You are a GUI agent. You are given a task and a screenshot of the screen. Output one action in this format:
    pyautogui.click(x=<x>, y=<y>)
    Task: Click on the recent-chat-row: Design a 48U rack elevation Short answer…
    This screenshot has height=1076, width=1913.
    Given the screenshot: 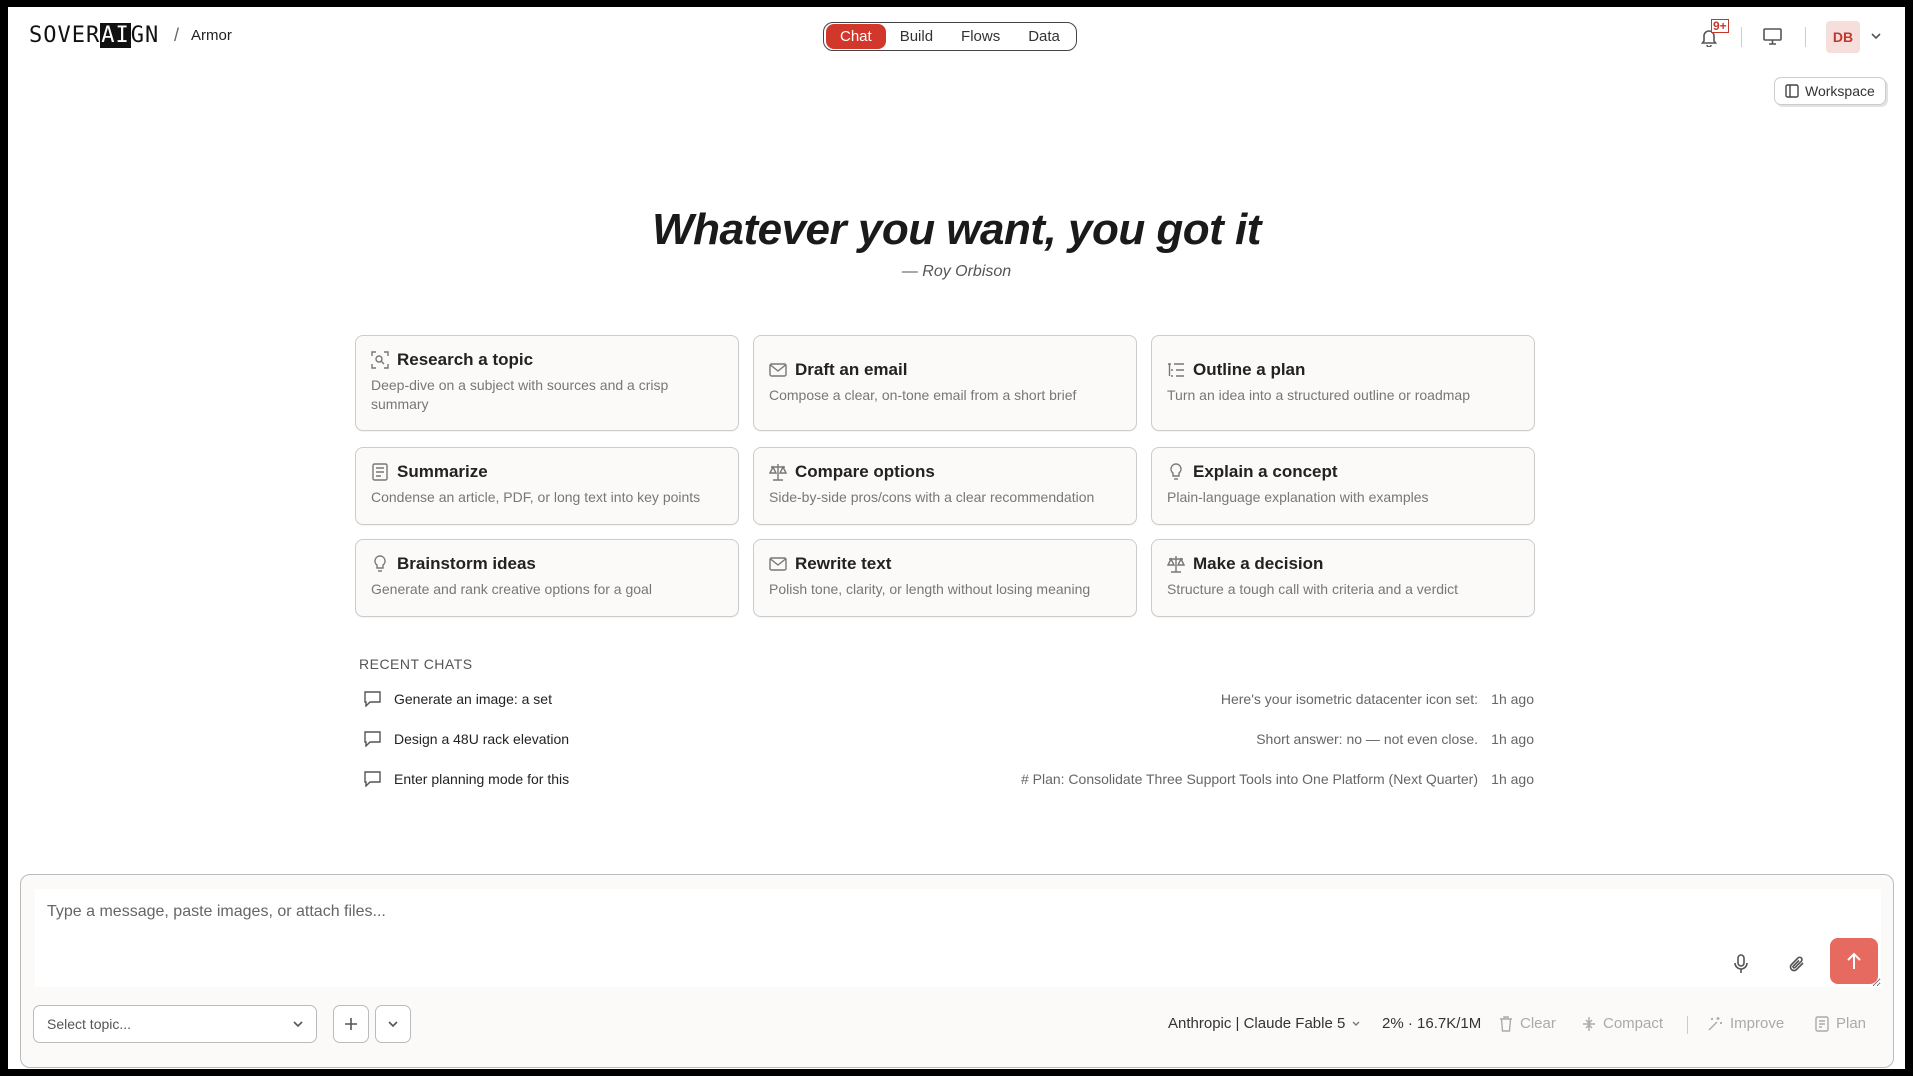 What is the action you would take?
    pyautogui.click(x=949, y=740)
    